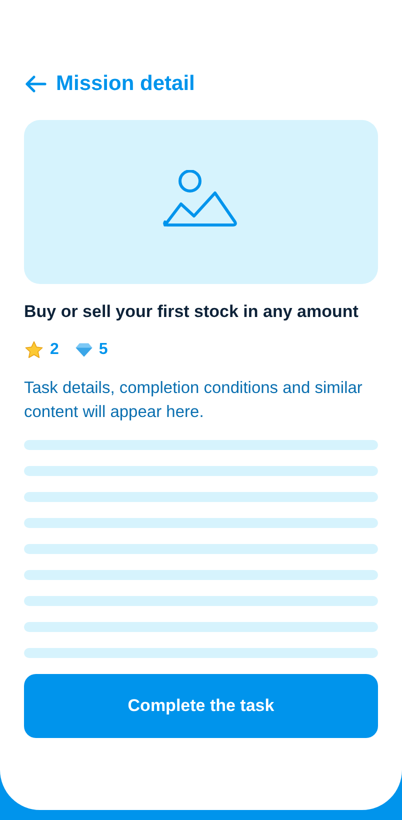 Image resolution: width=402 pixels, height=820 pixels. What do you see at coordinates (34, 350) in the screenshot?
I see `star-icon` at bounding box center [34, 350].